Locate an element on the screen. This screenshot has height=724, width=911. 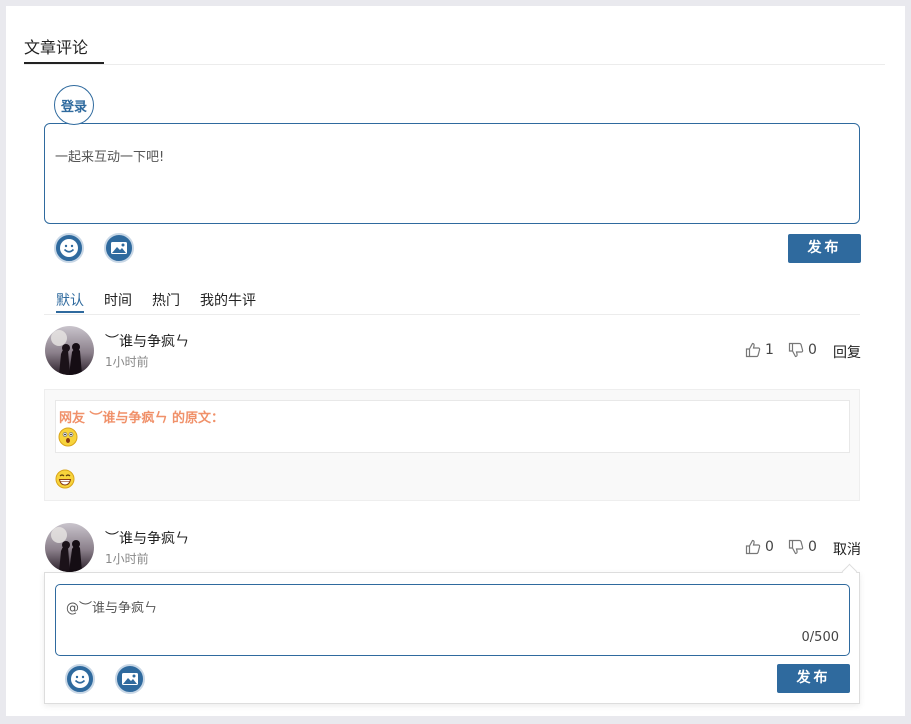
like-button: 0 is located at coordinates (759, 547).